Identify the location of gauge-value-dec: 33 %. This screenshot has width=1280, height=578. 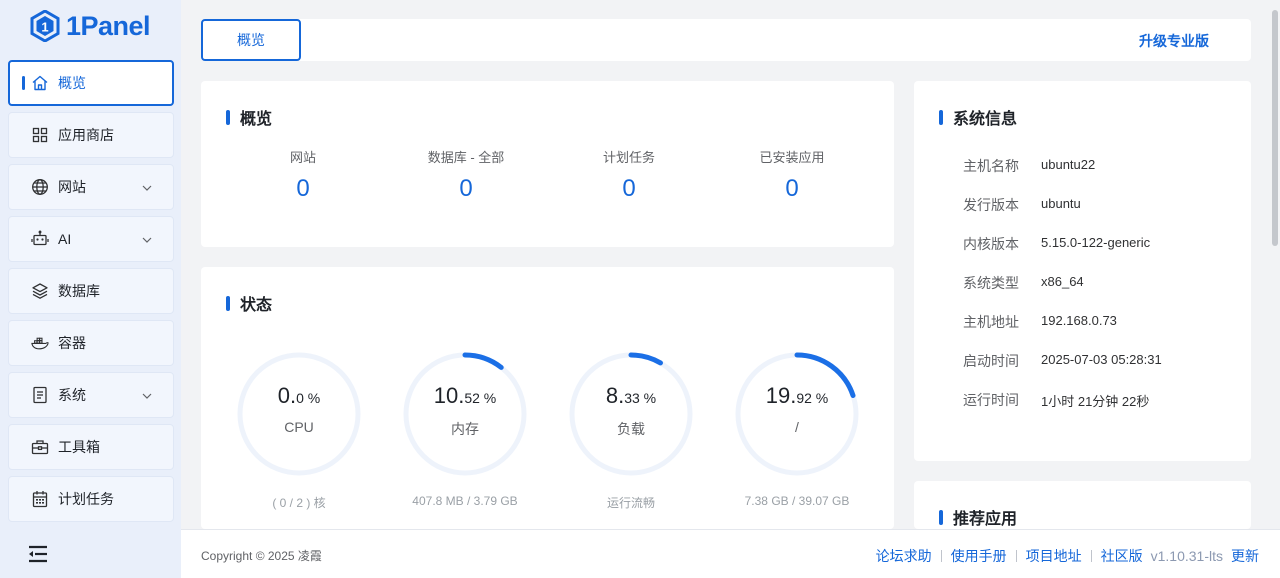
(640, 398).